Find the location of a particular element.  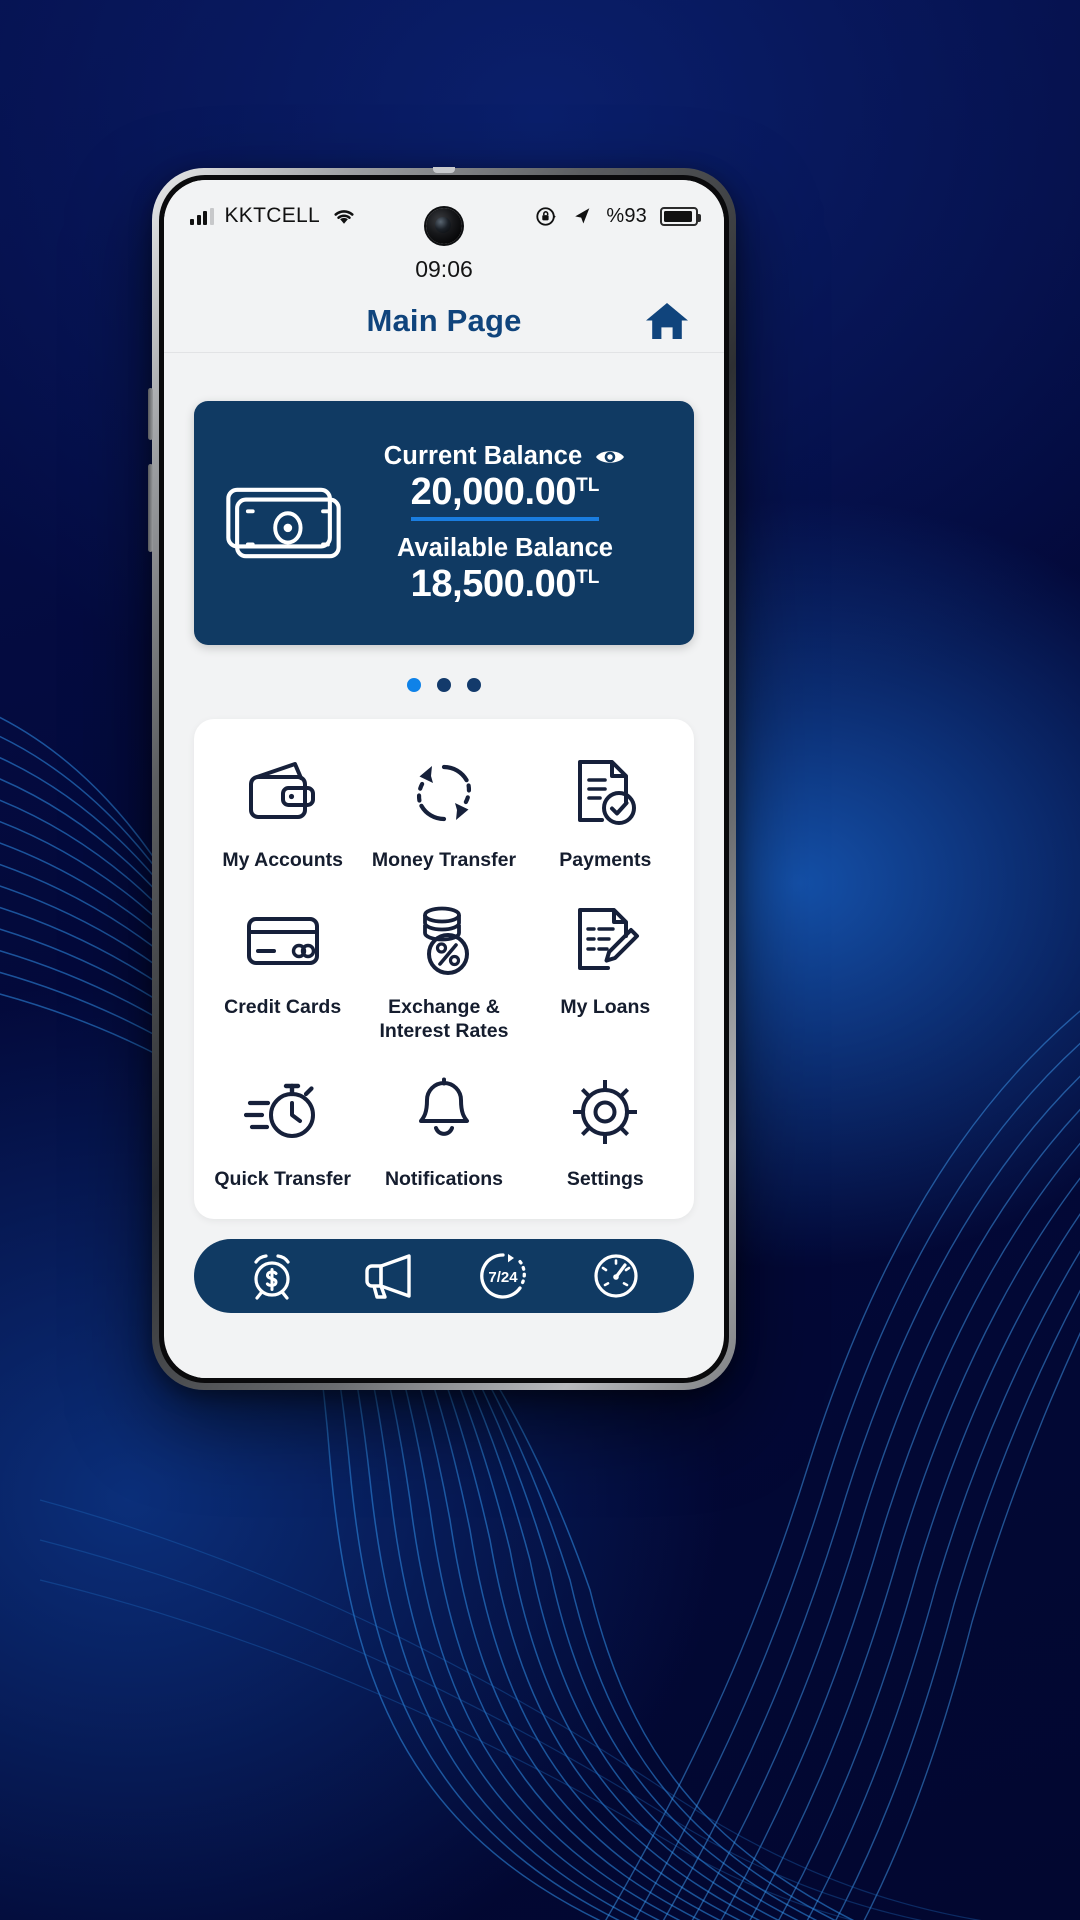

available-balance-value: 18,500.00 TL is located at coordinates (505, 583).